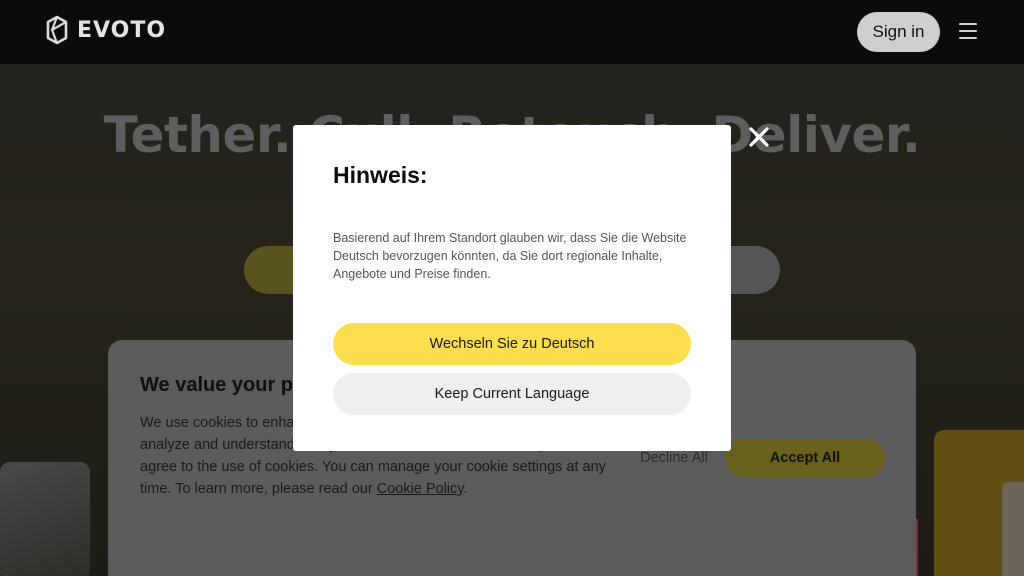  What do you see at coordinates (1013, 529) in the screenshot?
I see `sample-photo-product` at bounding box center [1013, 529].